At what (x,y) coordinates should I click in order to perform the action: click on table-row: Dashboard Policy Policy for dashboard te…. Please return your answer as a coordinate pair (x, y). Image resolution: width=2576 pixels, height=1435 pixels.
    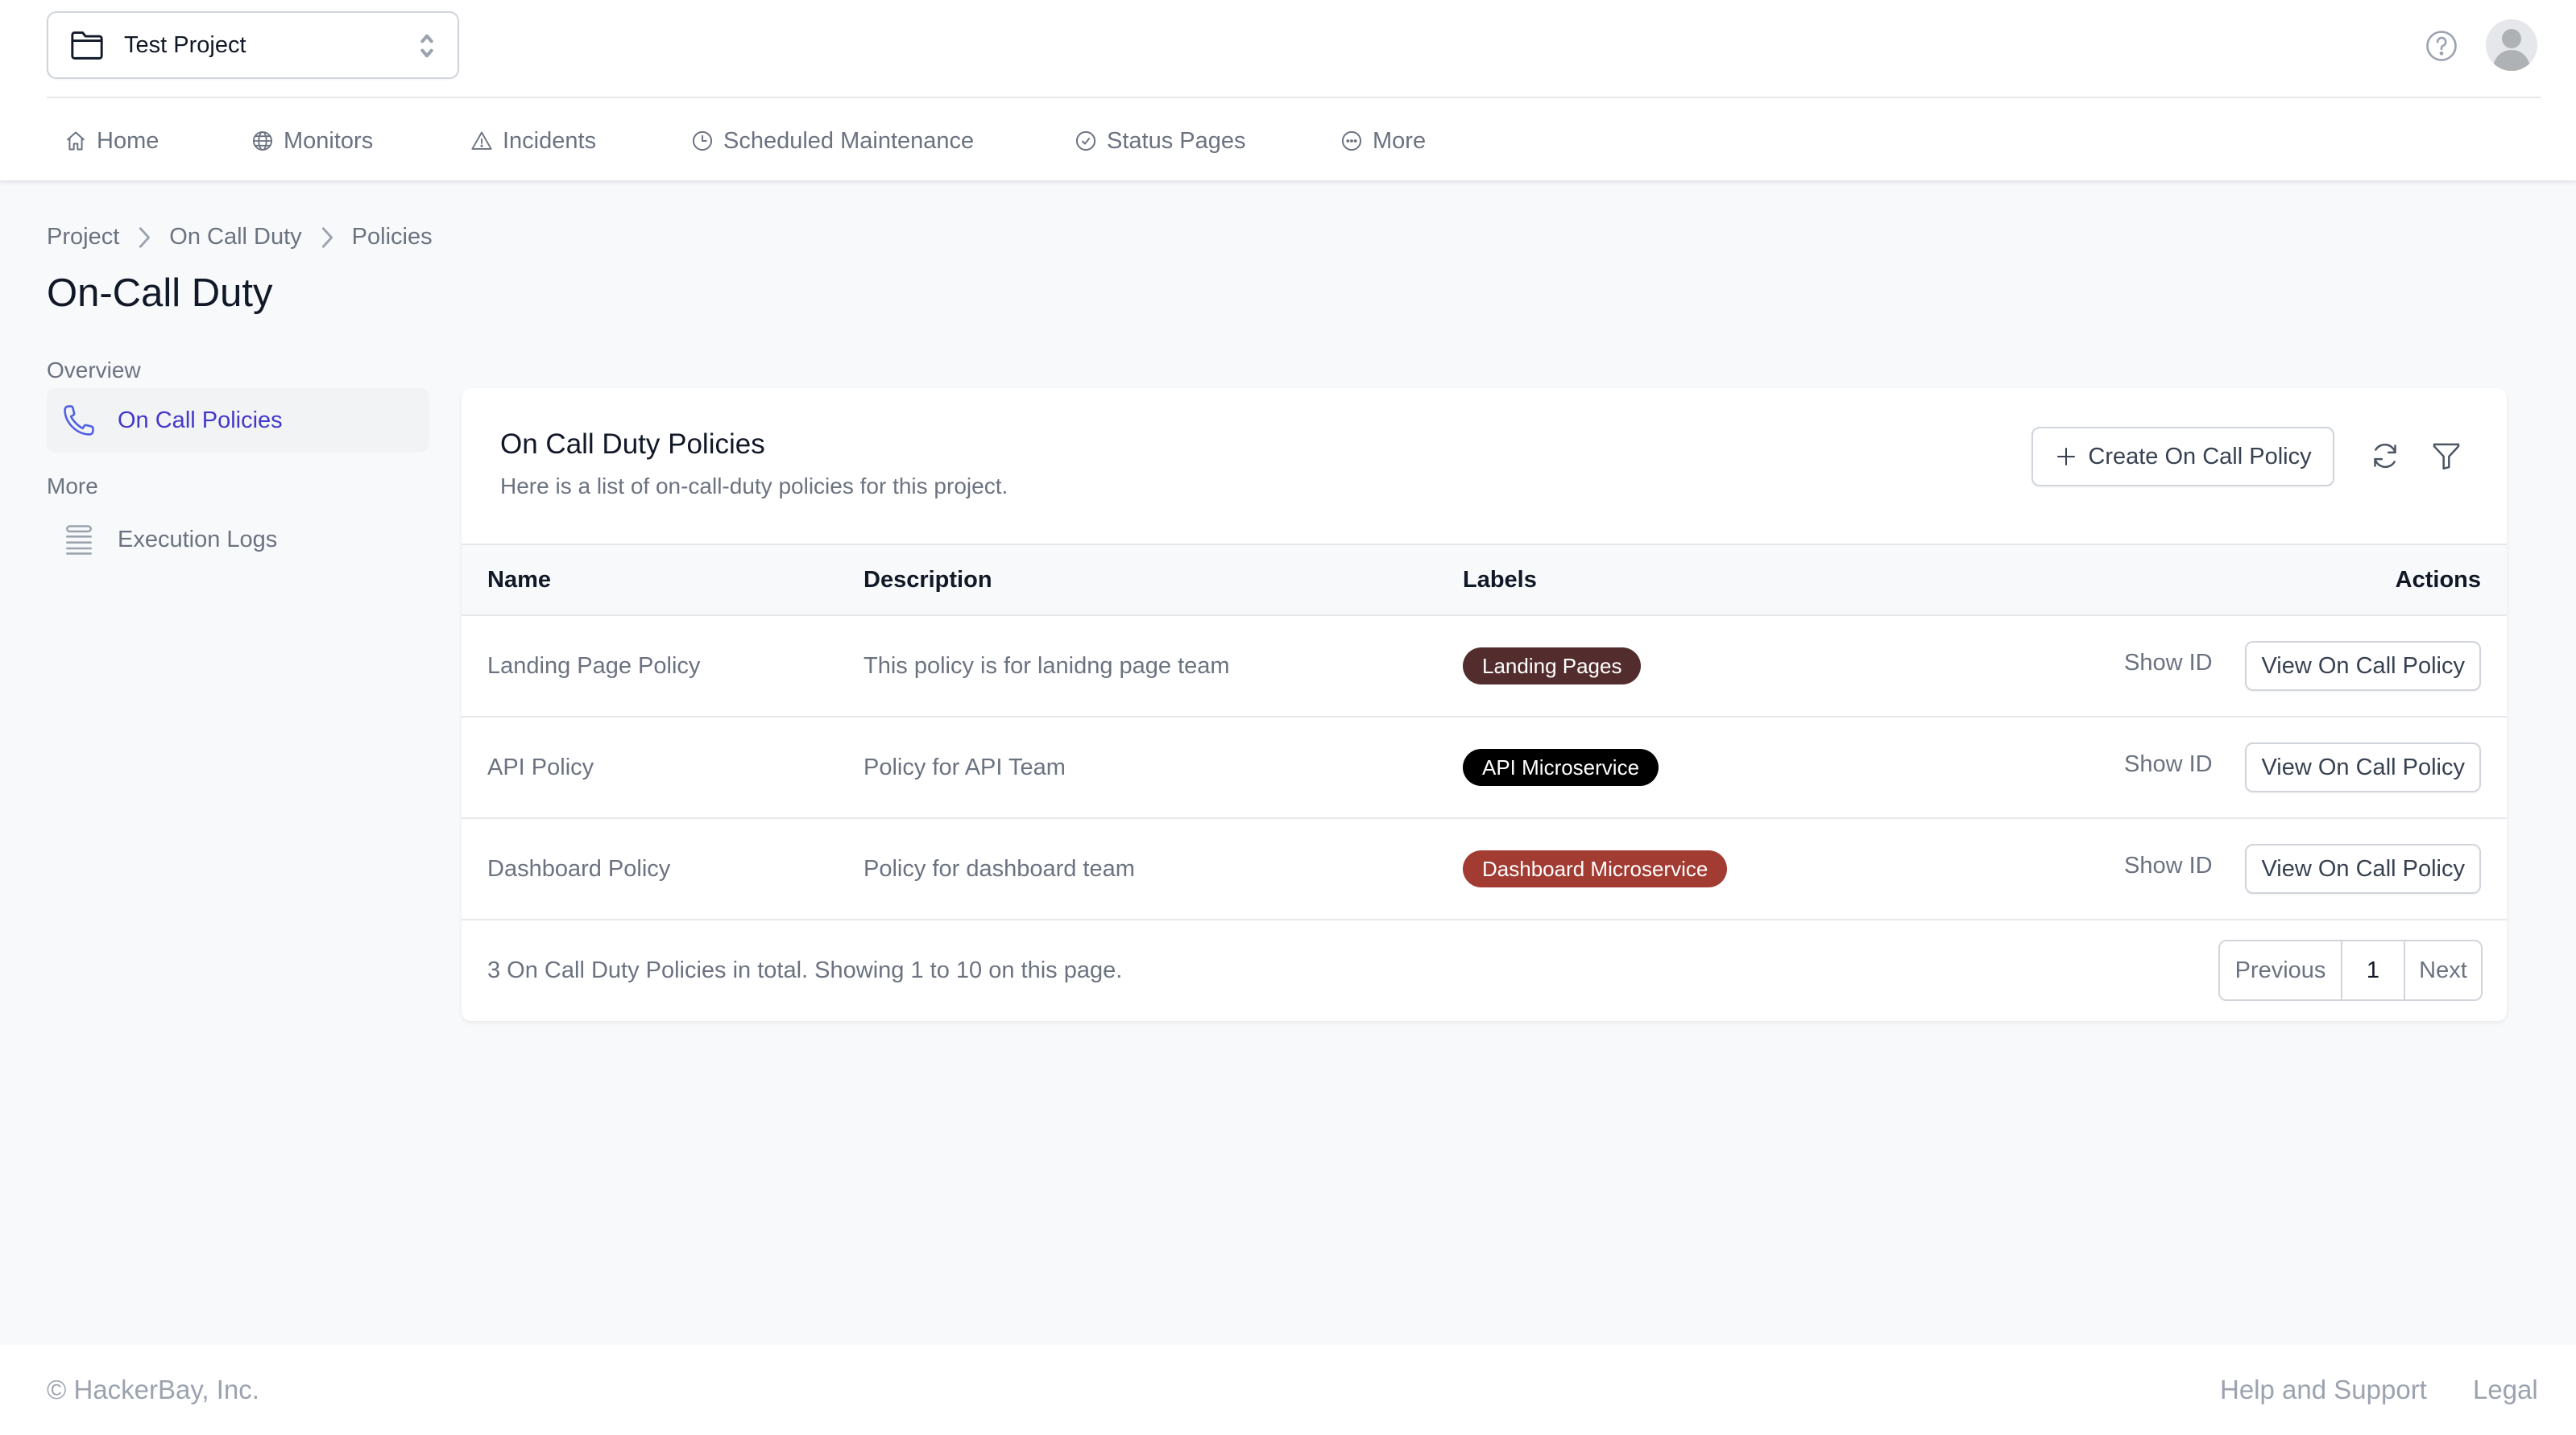
    Looking at the image, I should click on (1484, 870).